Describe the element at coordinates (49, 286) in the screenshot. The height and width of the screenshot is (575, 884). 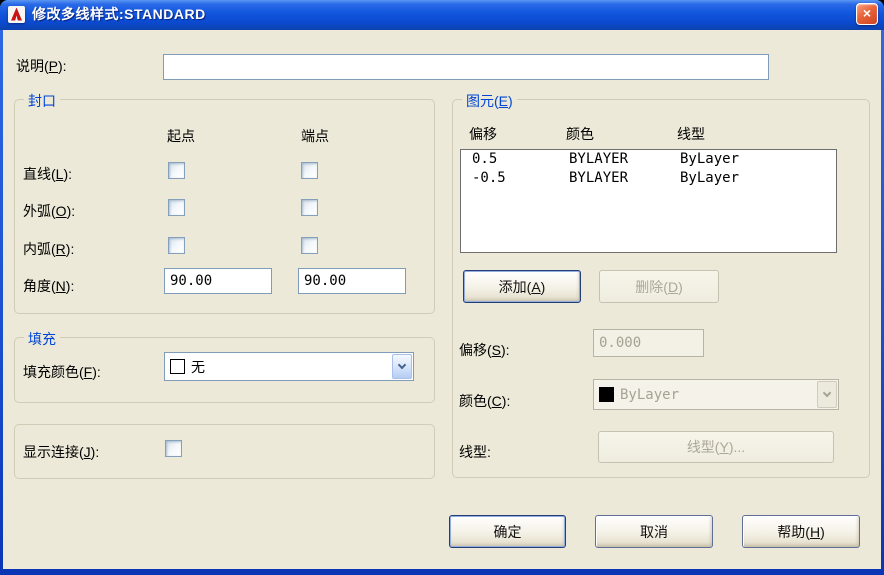
I see `caps-angle-label: 角度(N):` at that location.